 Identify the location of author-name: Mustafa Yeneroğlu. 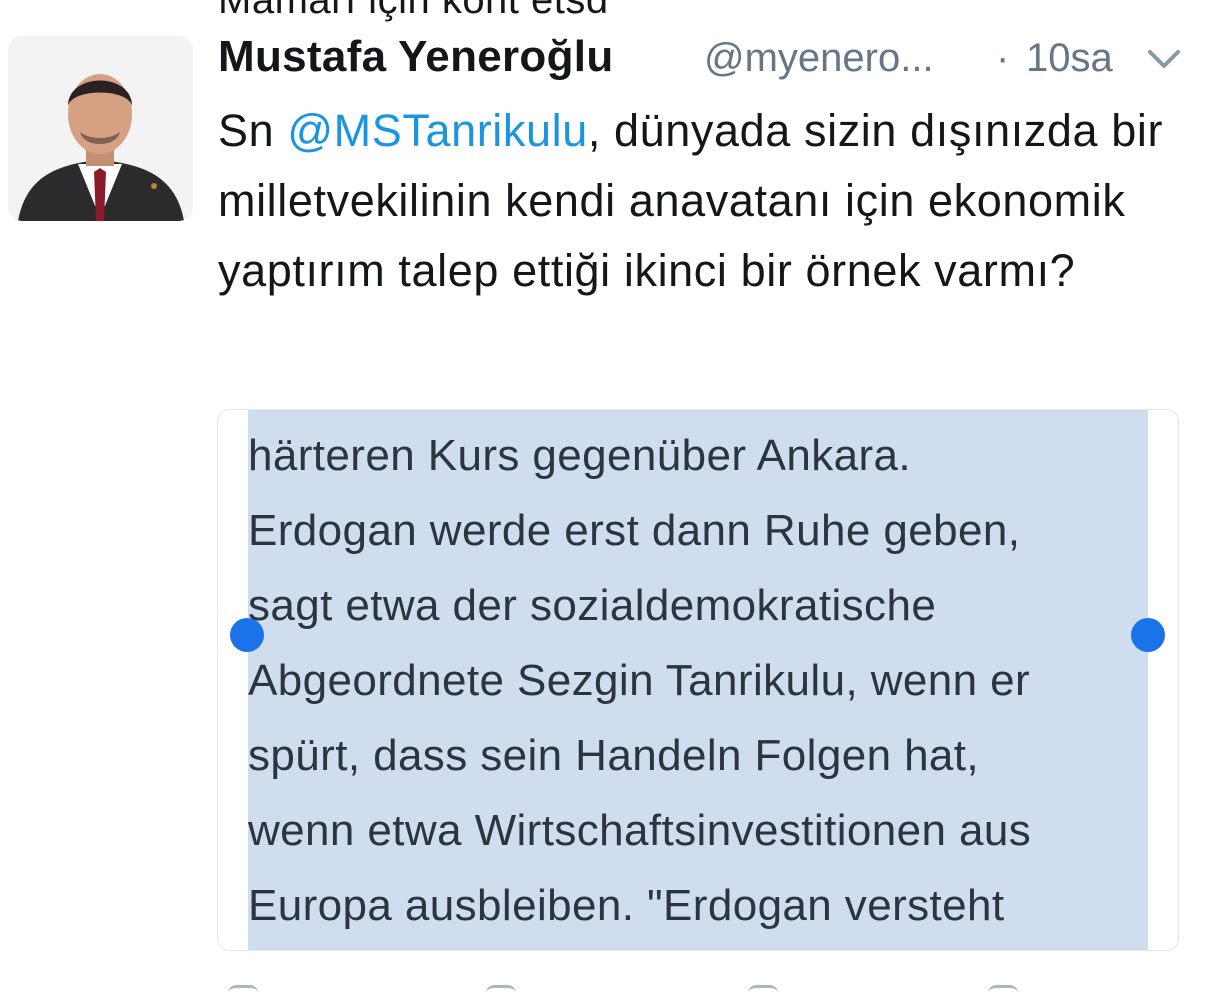
(416, 57).